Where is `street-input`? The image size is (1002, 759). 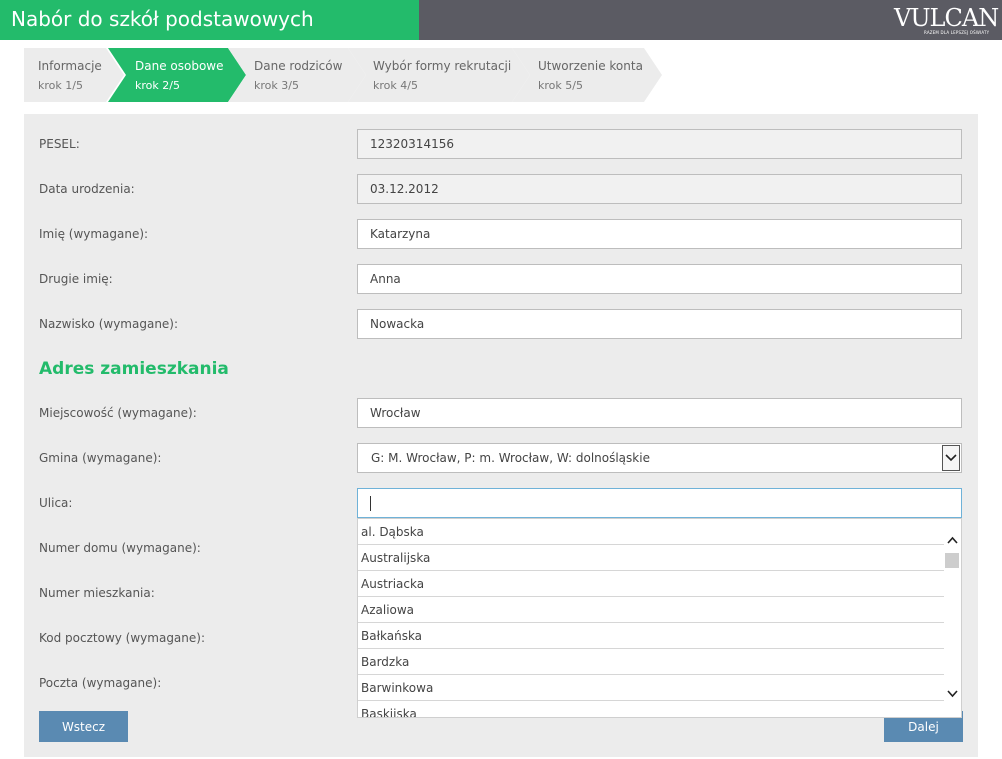 street-input is located at coordinates (659, 503).